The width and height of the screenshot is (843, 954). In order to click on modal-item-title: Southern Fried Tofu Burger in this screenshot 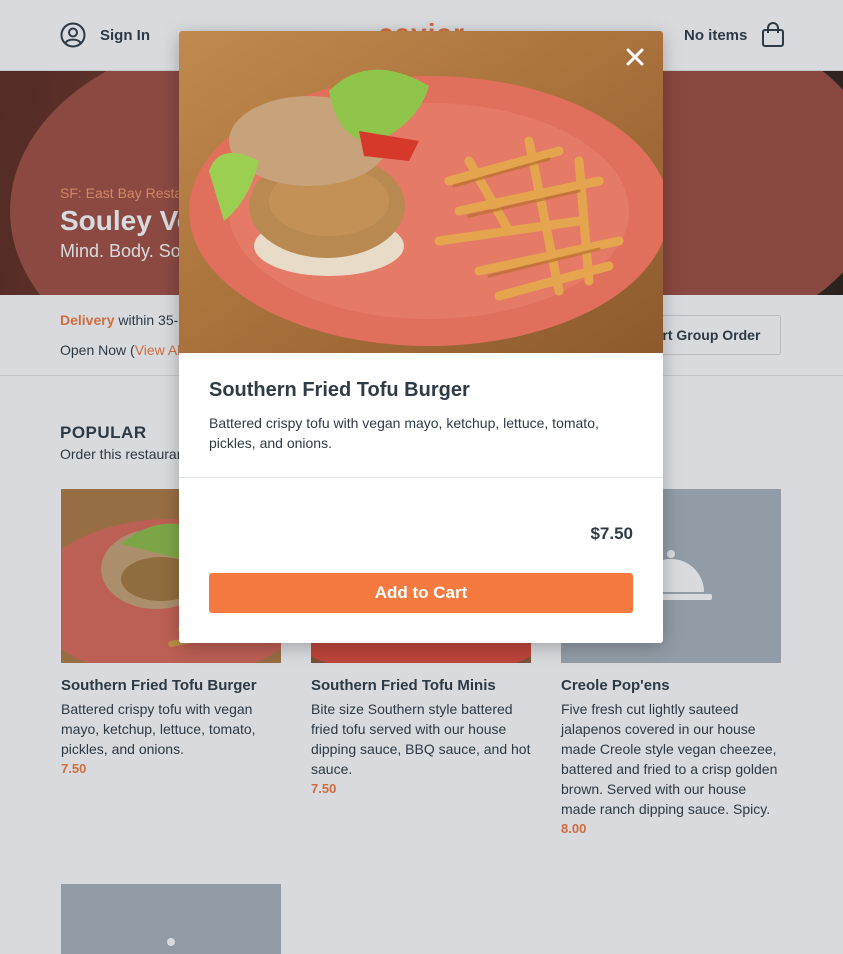, I will do `click(339, 390)`.